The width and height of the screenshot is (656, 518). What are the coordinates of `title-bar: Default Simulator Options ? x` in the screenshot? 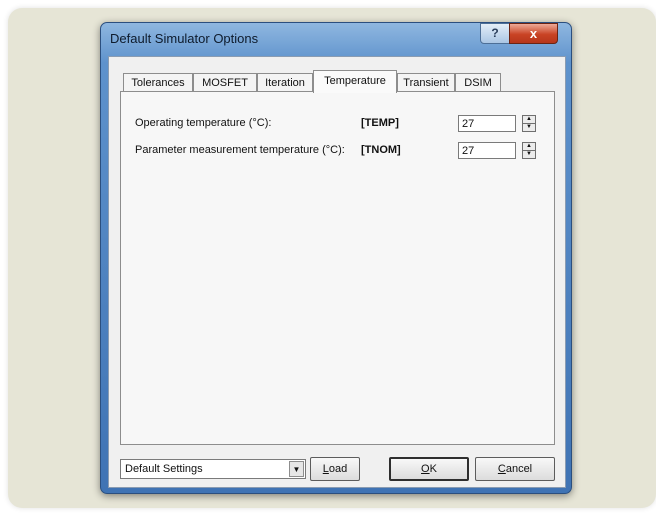 It's located at (336, 38).